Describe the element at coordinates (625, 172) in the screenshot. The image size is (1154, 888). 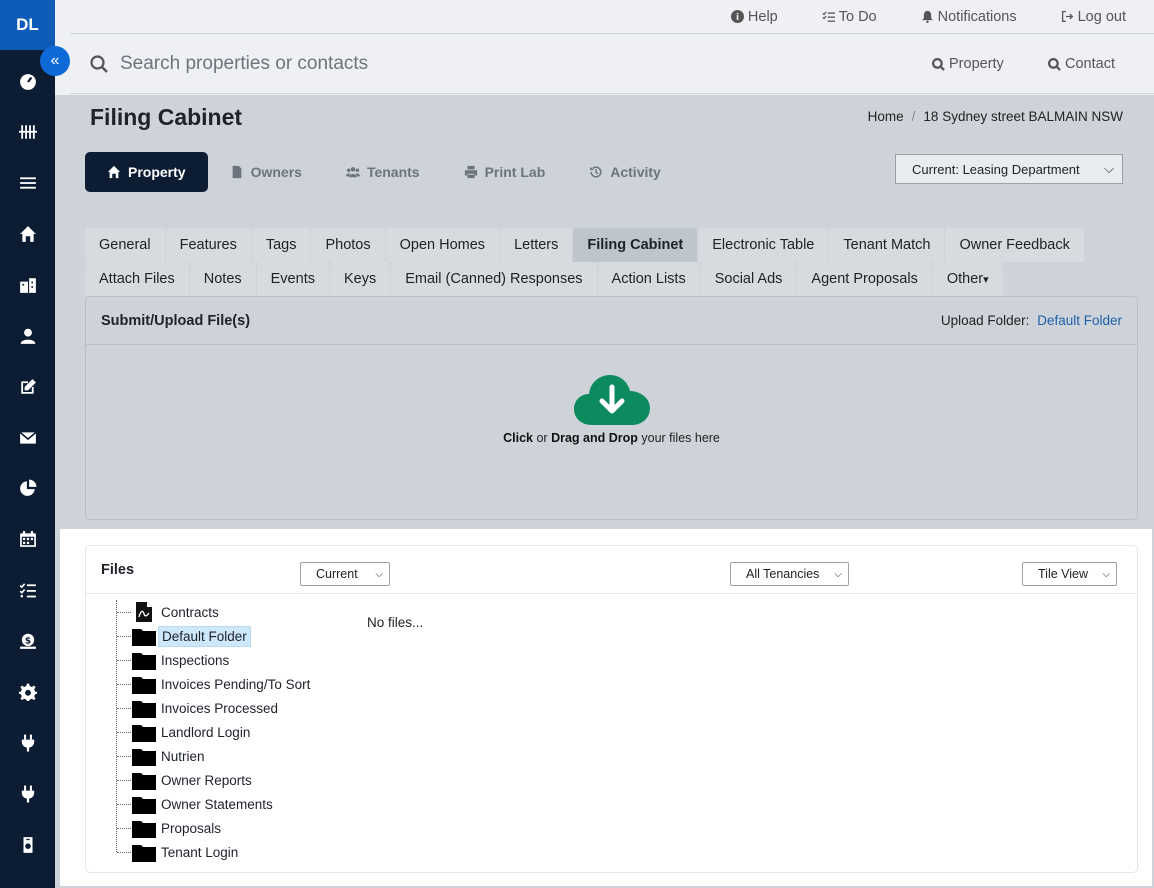
I see `tab-activity: Activity` at that location.